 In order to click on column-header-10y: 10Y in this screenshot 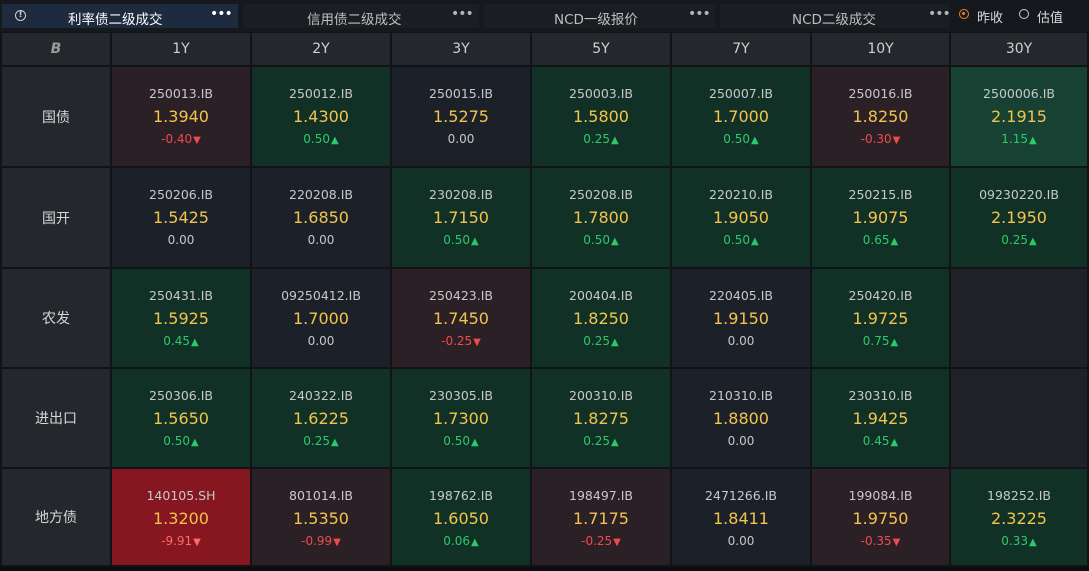, I will do `click(880, 49)`.